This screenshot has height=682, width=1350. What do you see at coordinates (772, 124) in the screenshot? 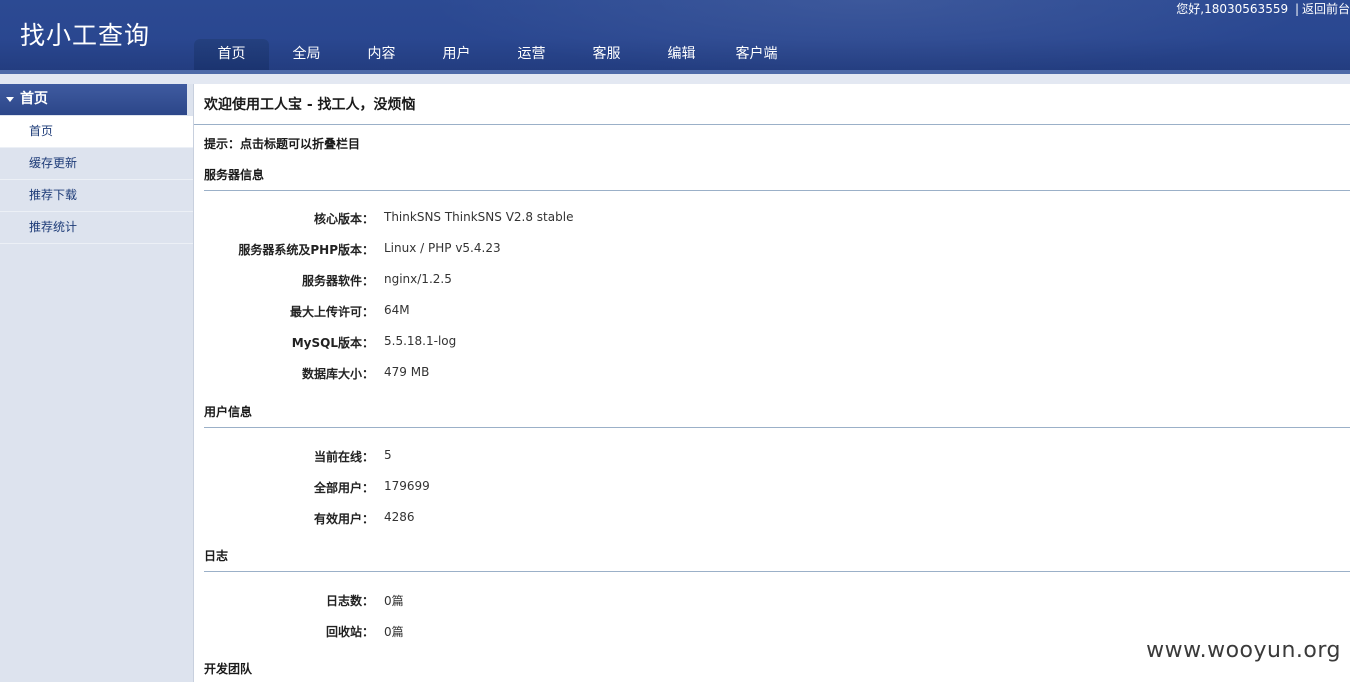
I see `title-divider` at bounding box center [772, 124].